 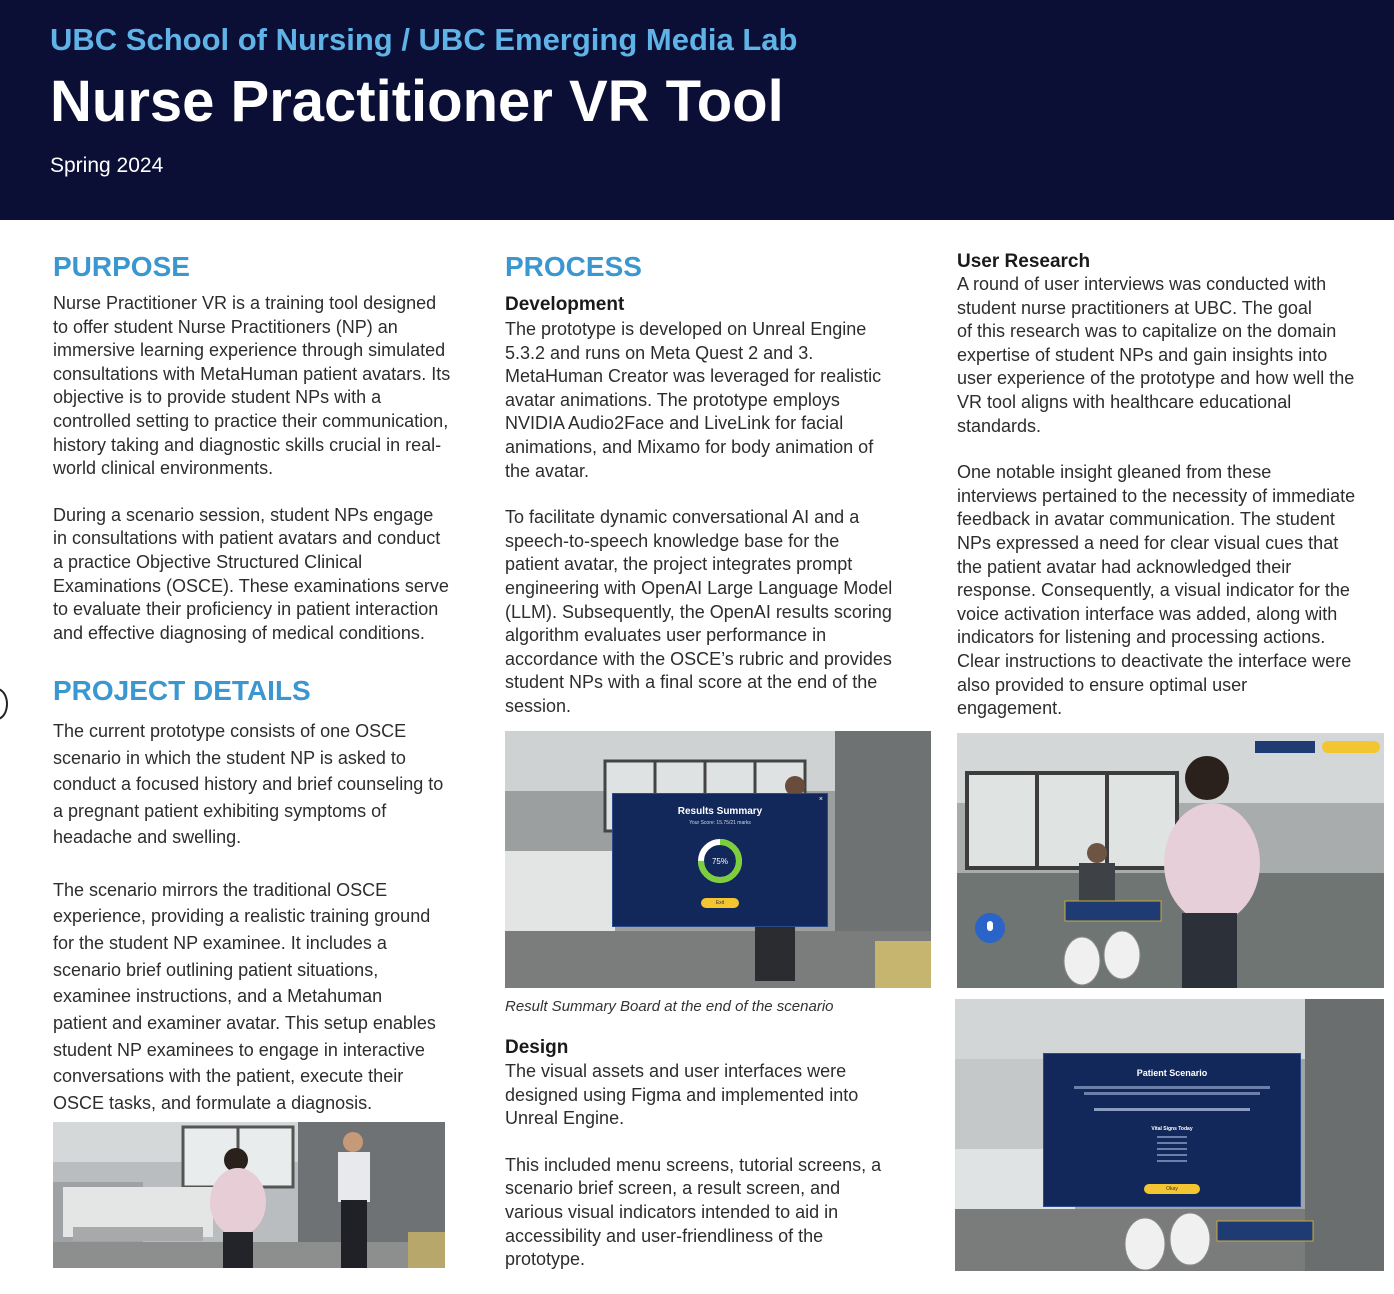 What do you see at coordinates (107, 165) in the screenshot?
I see `date-label: Spring 2024` at bounding box center [107, 165].